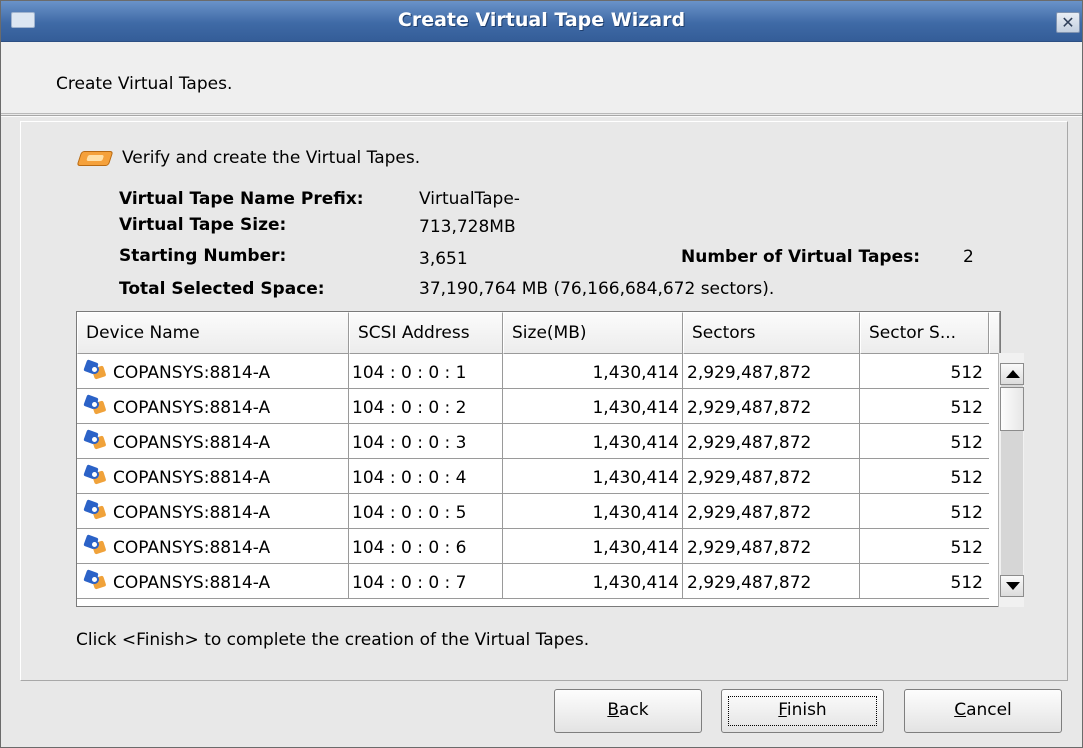 This screenshot has height=748, width=1083. What do you see at coordinates (994, 333) in the screenshot?
I see `column-header-filler` at bounding box center [994, 333].